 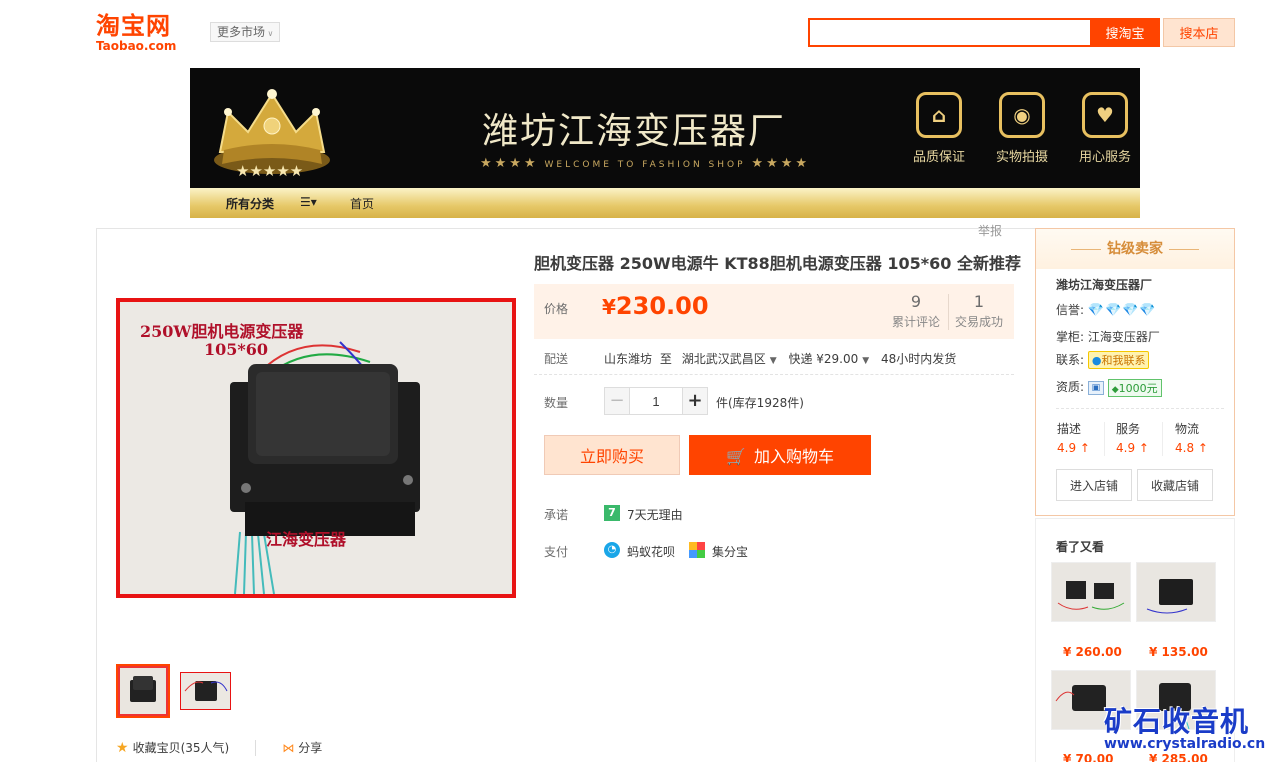 I want to click on chevron-down-icon: ∨, so click(x=269, y=33).